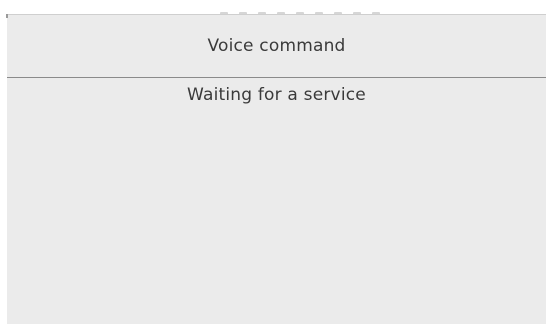 Image resolution: width=546 pixels, height=324 pixels. I want to click on background-content-remnant, so click(320, 7).